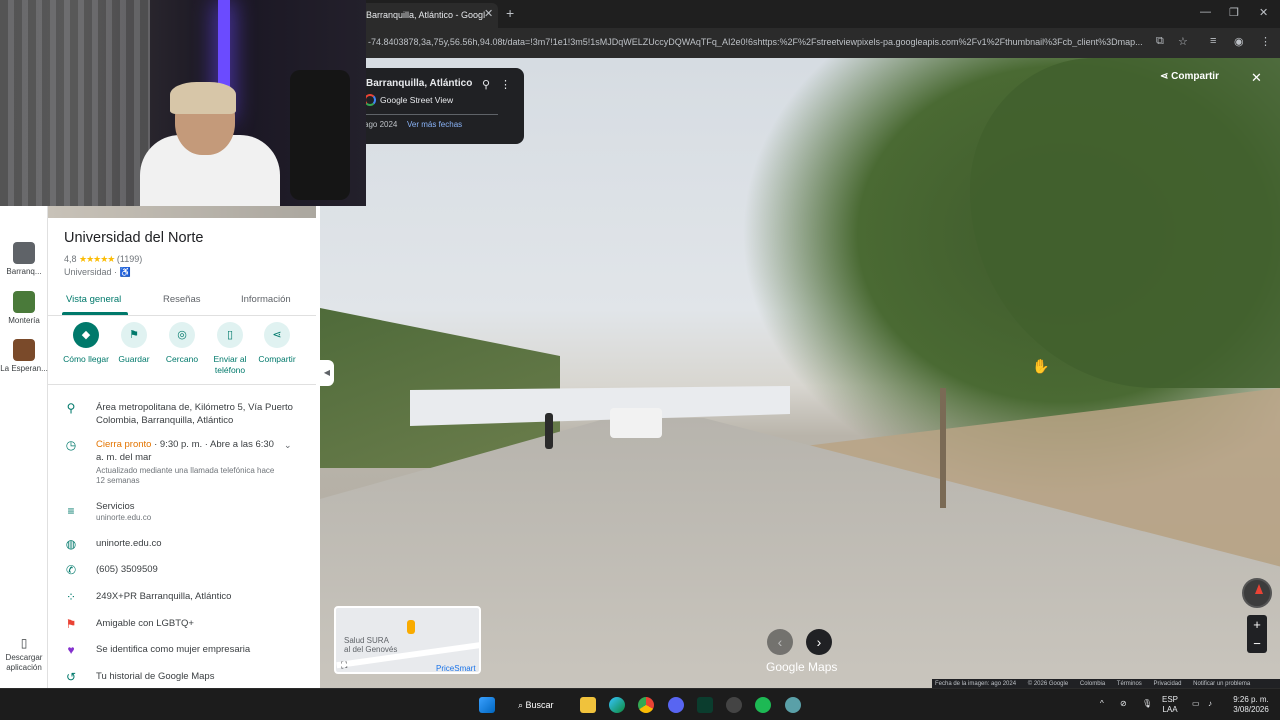 Image resolution: width=1280 pixels, height=720 pixels. I want to click on download-app-button: ▯ Descargar aplicación, so click(24, 654).